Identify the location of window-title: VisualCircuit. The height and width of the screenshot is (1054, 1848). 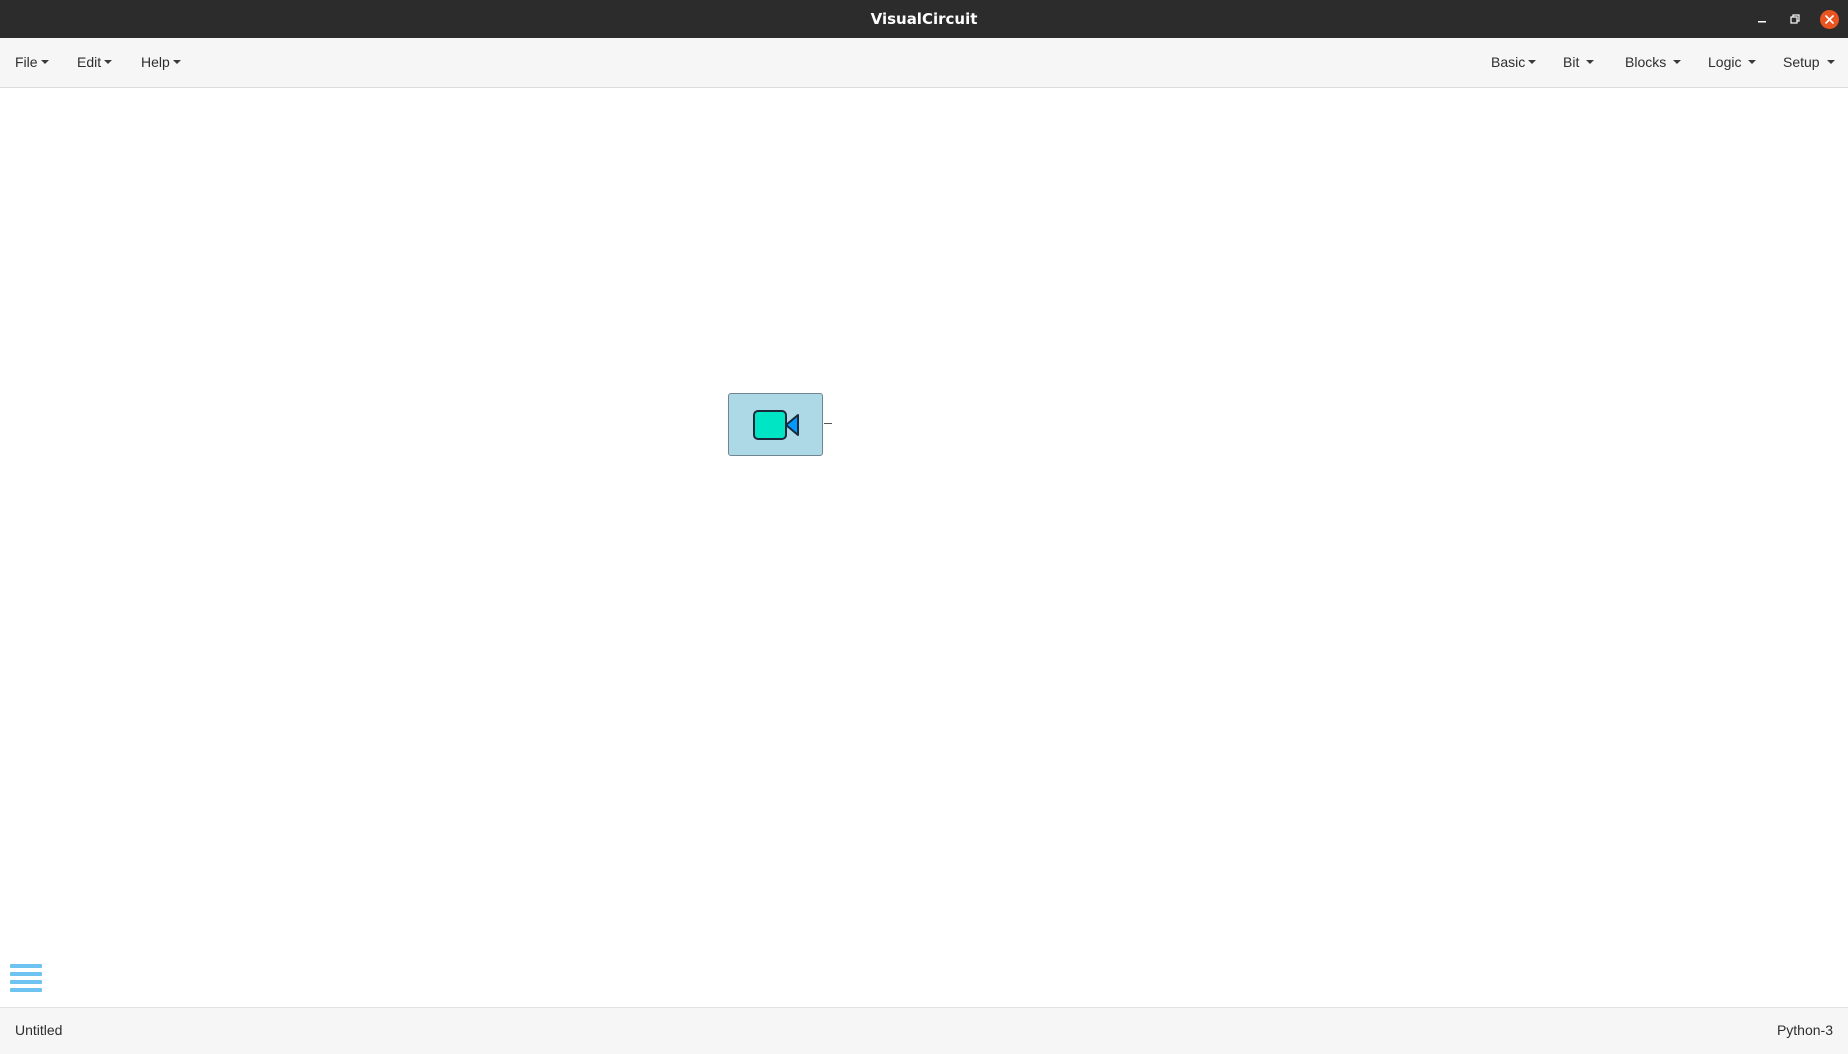
(924, 19).